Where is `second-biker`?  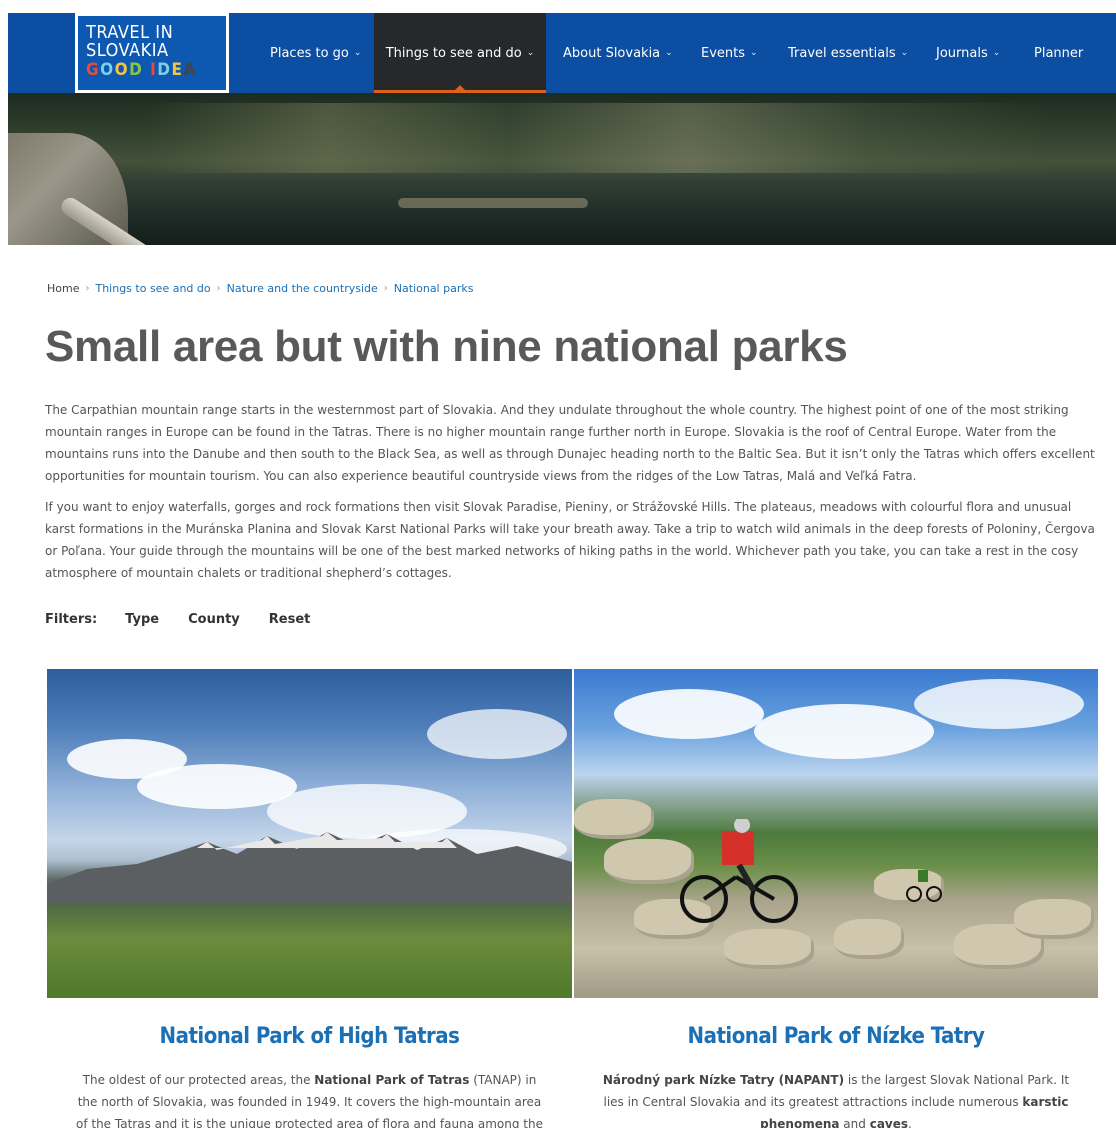
second-biker is located at coordinates (924, 886).